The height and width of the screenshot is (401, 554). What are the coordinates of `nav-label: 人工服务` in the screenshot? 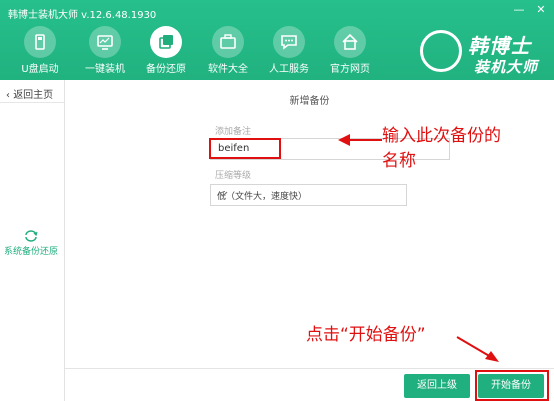 It's located at (289, 69).